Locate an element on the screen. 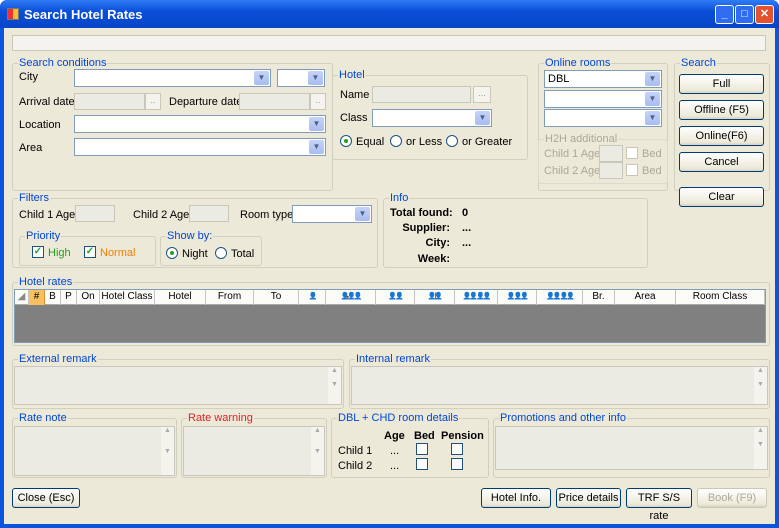 The width and height of the screenshot is (779, 528). hotel-name-label: Name is located at coordinates (355, 95).